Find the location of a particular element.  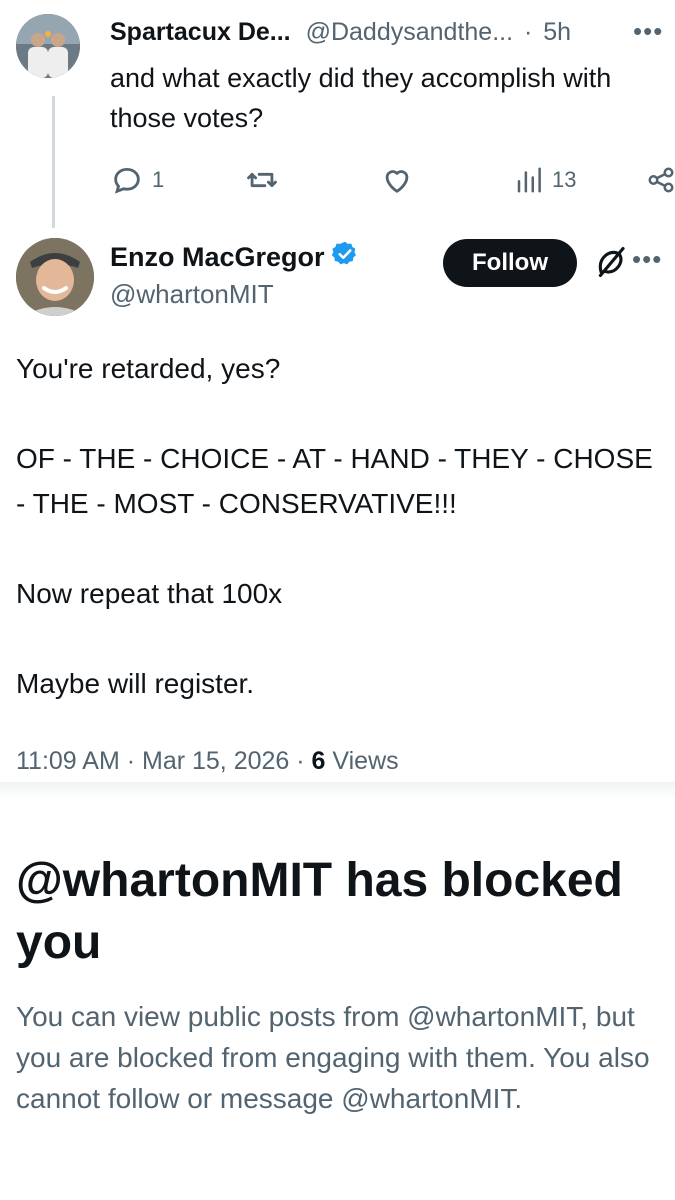

like-button is located at coordinates (397, 180).